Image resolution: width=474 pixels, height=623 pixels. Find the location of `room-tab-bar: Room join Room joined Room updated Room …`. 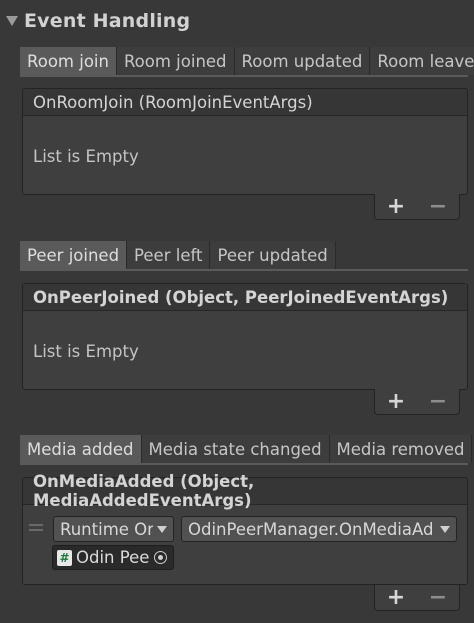

room-tab-bar: Room join Room joined Room updated Room … is located at coordinates (247, 62).